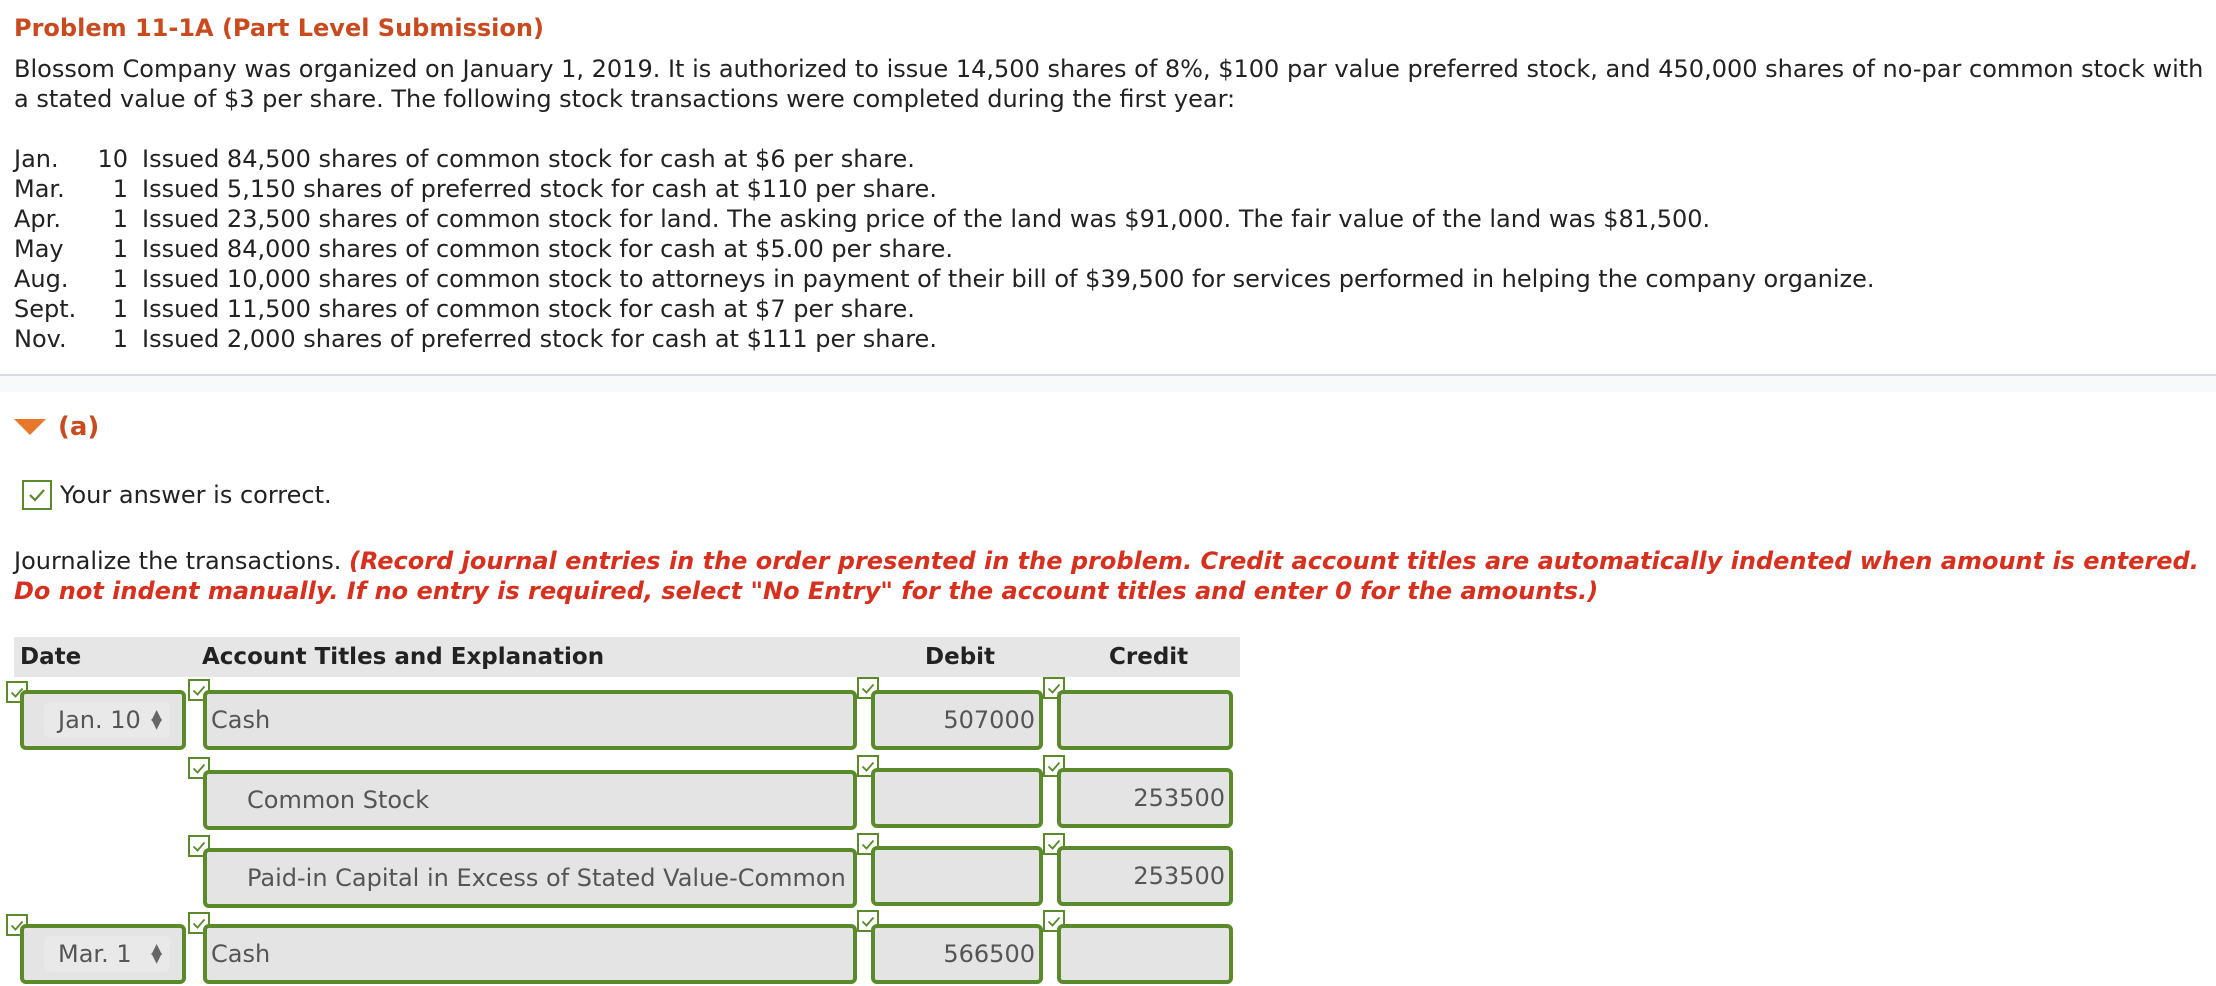 The width and height of the screenshot is (2216, 986). What do you see at coordinates (1149, 657) in the screenshot?
I see `header-credit: Credit` at bounding box center [1149, 657].